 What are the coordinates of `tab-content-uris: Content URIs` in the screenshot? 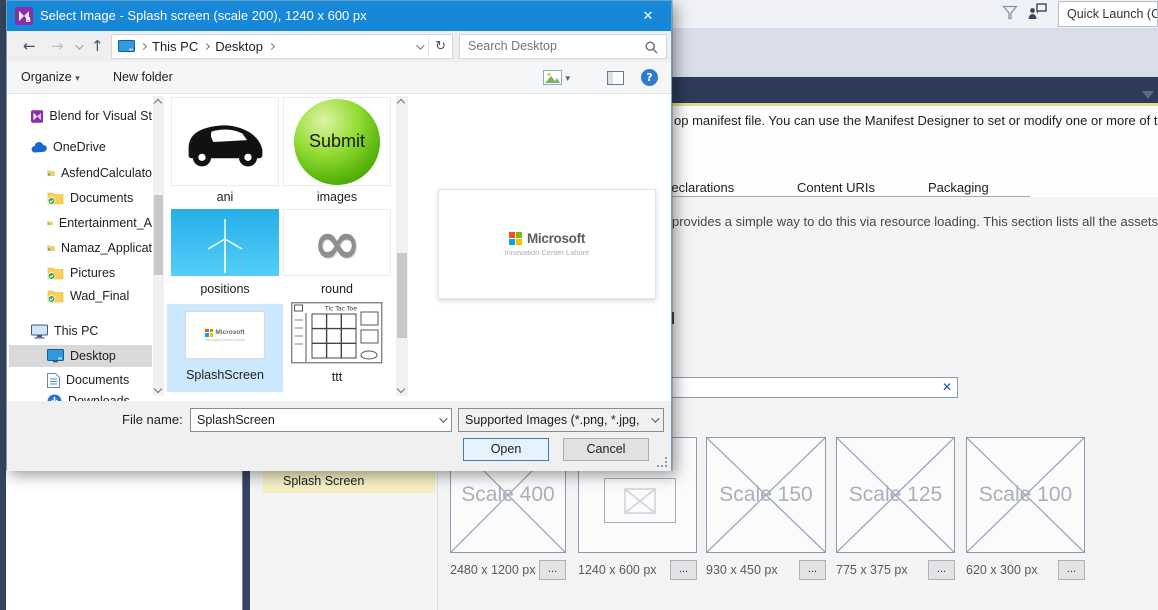 It's located at (836, 187).